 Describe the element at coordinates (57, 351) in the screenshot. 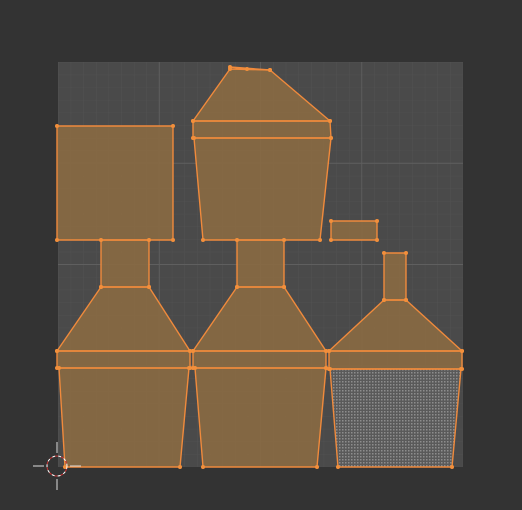

I see `uv-island-left-ring-vertex` at that location.